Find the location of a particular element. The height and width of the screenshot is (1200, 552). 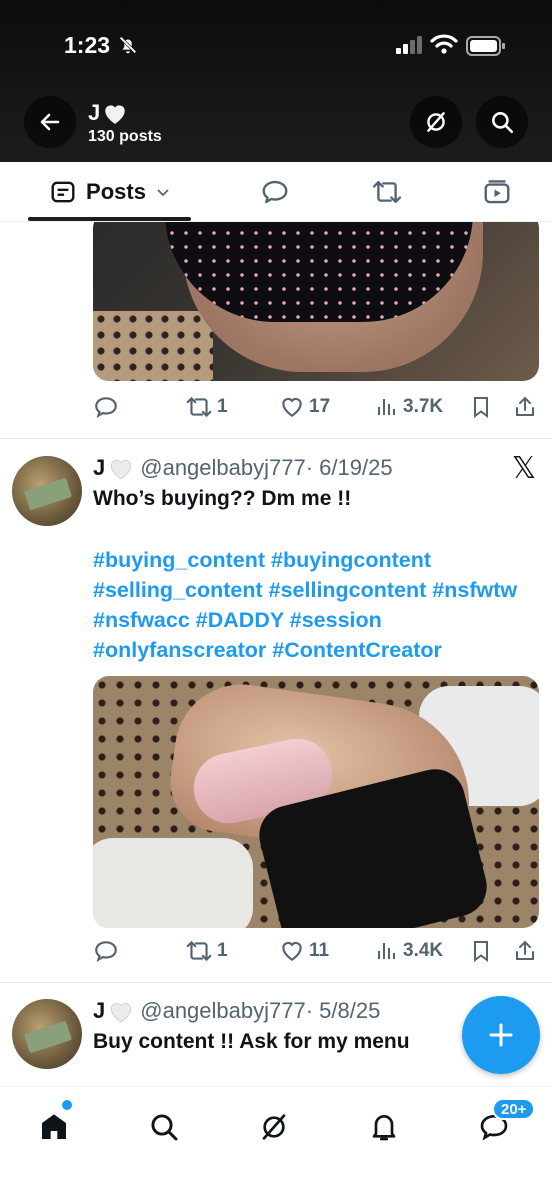

like-button: 17 is located at coordinates (304, 407).